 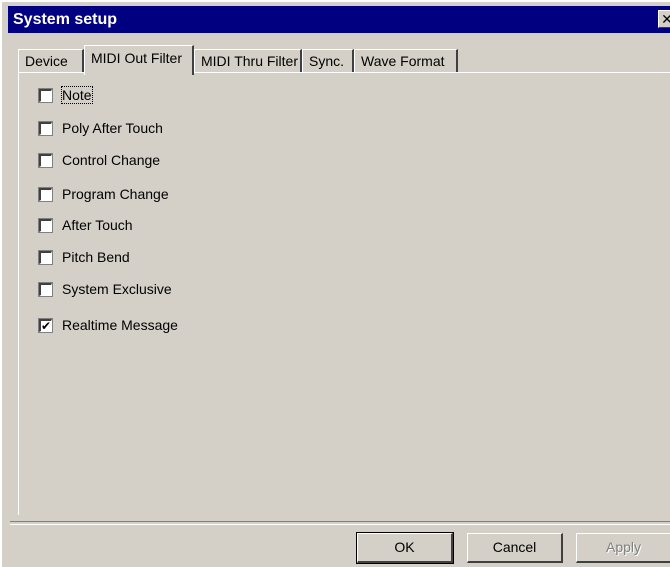 What do you see at coordinates (405, 548) in the screenshot?
I see `ok-button: OK` at bounding box center [405, 548].